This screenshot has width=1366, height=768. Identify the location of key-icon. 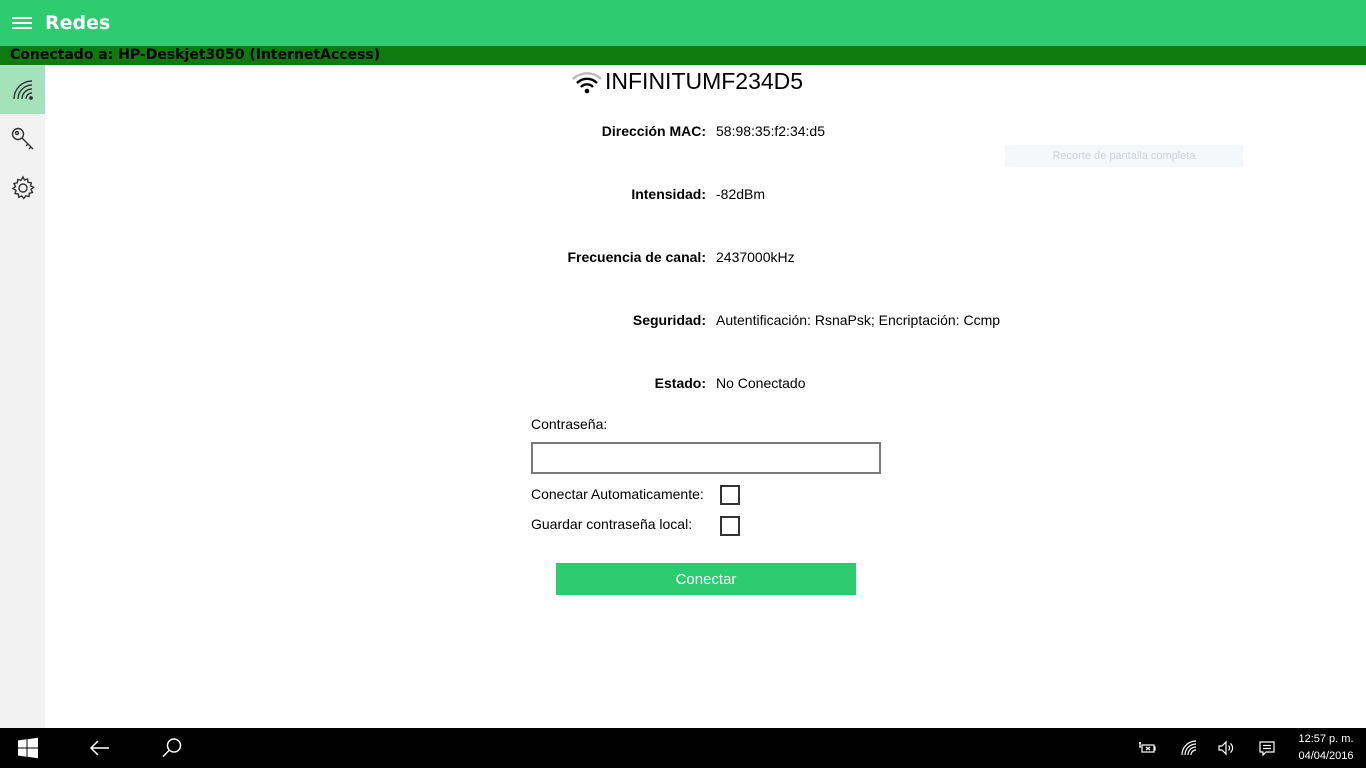
(22, 138).